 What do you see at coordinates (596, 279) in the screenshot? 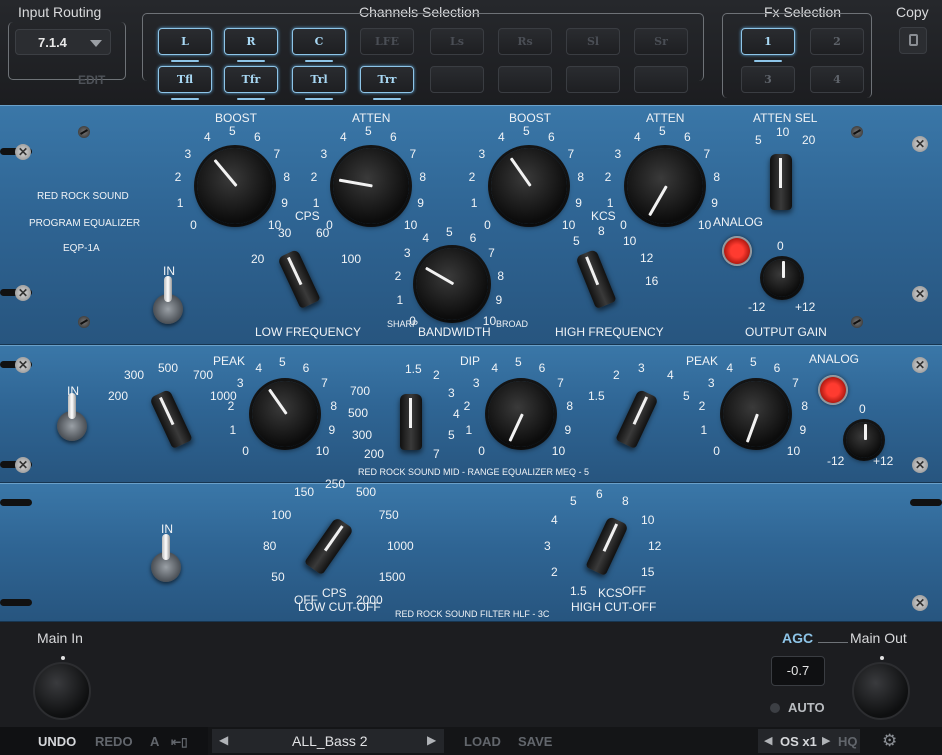
I see `high-frequency-switch` at bounding box center [596, 279].